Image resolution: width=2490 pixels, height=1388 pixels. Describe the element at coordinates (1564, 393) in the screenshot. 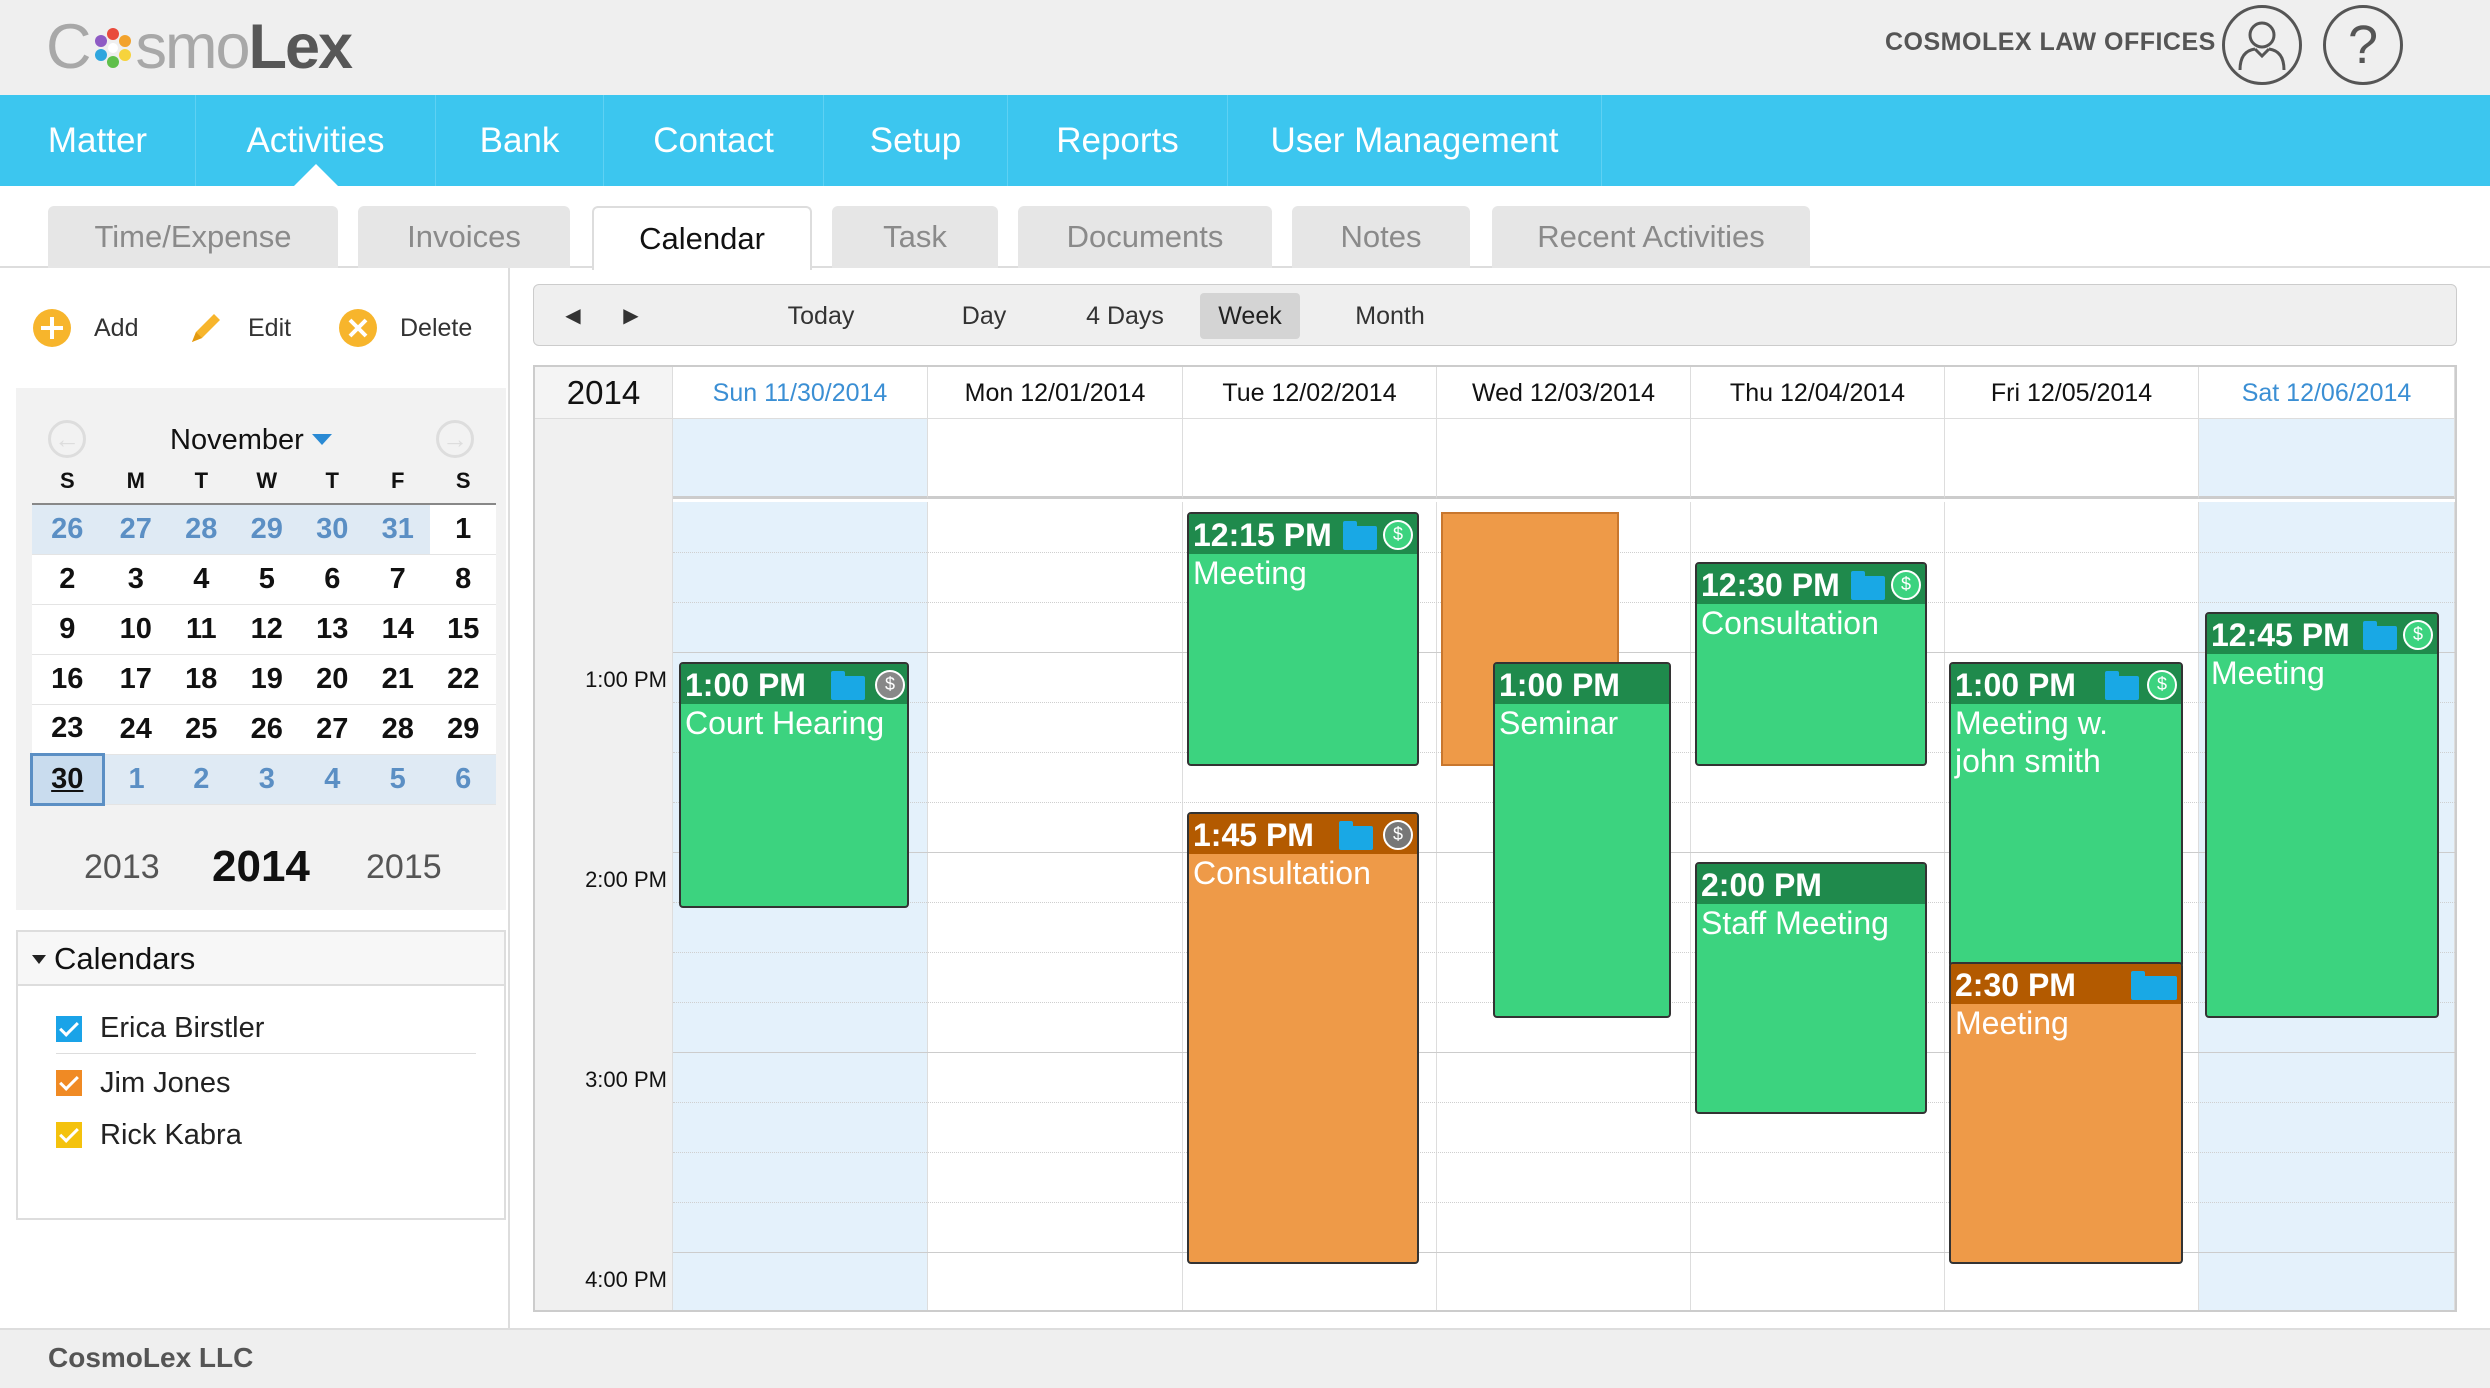

I see `day-header-wed: Wed 12/03/2014` at that location.